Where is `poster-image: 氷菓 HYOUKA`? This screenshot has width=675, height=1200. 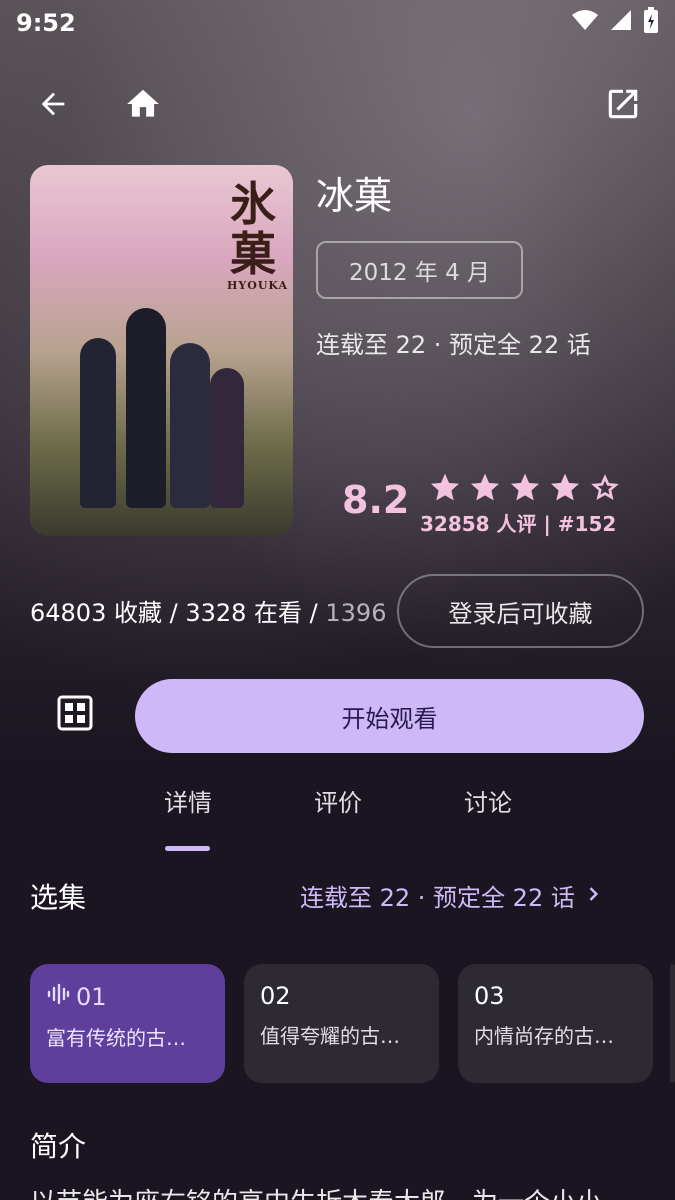 poster-image: 氷菓 HYOUKA is located at coordinates (161, 350).